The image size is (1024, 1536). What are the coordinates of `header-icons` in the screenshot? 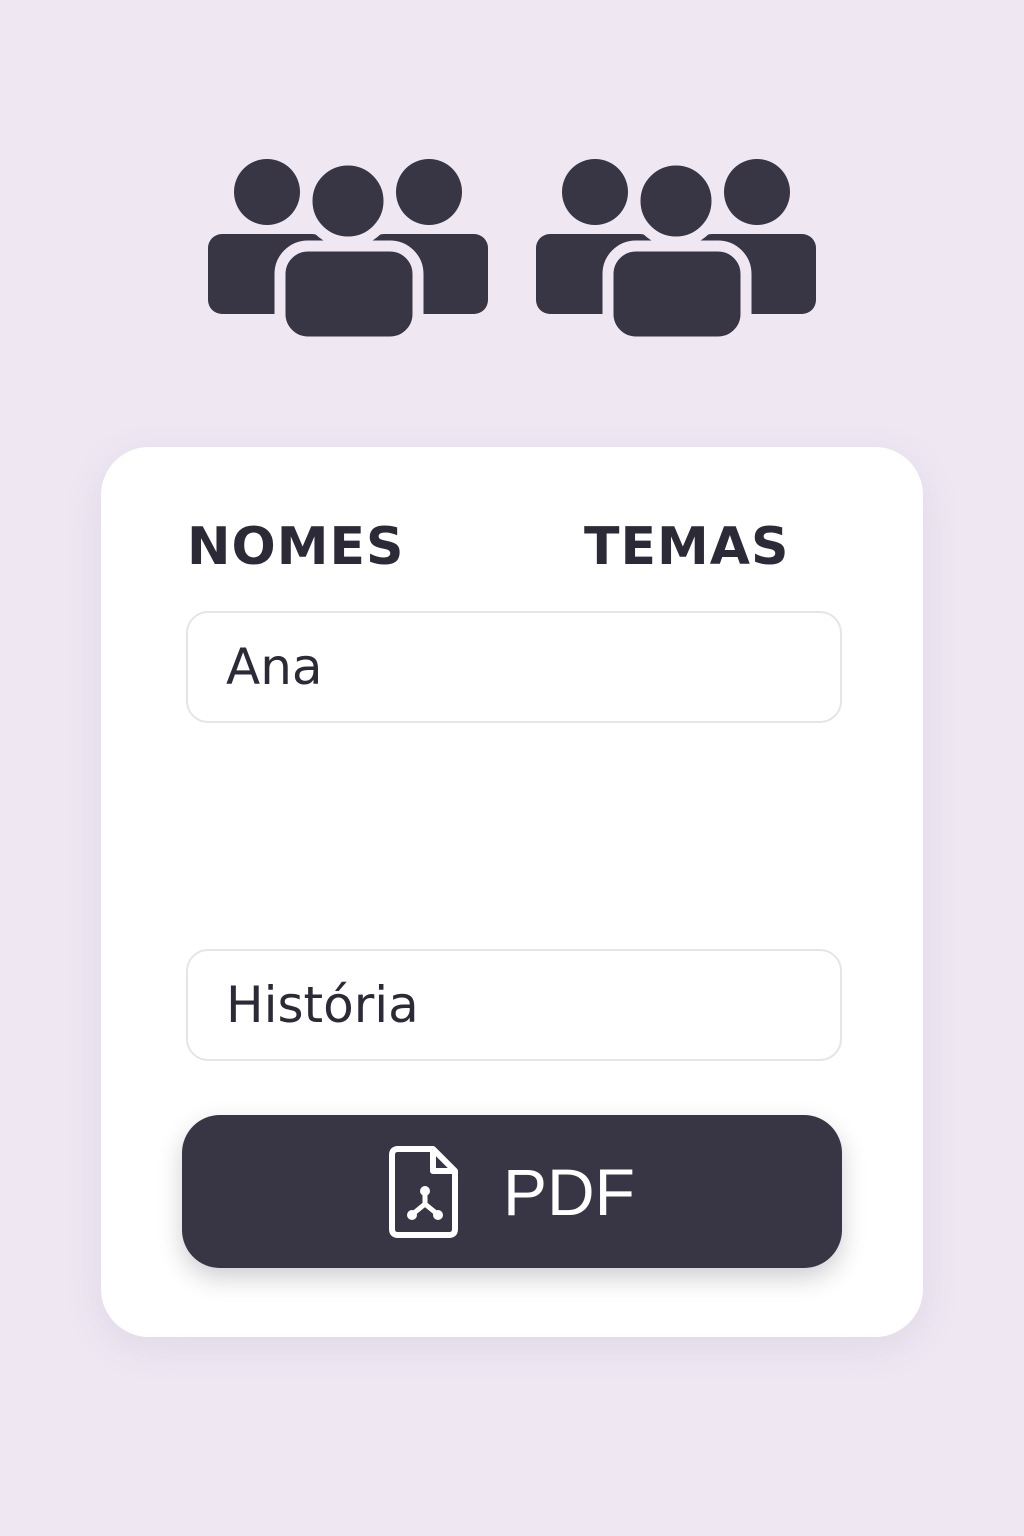 It's located at (512, 250).